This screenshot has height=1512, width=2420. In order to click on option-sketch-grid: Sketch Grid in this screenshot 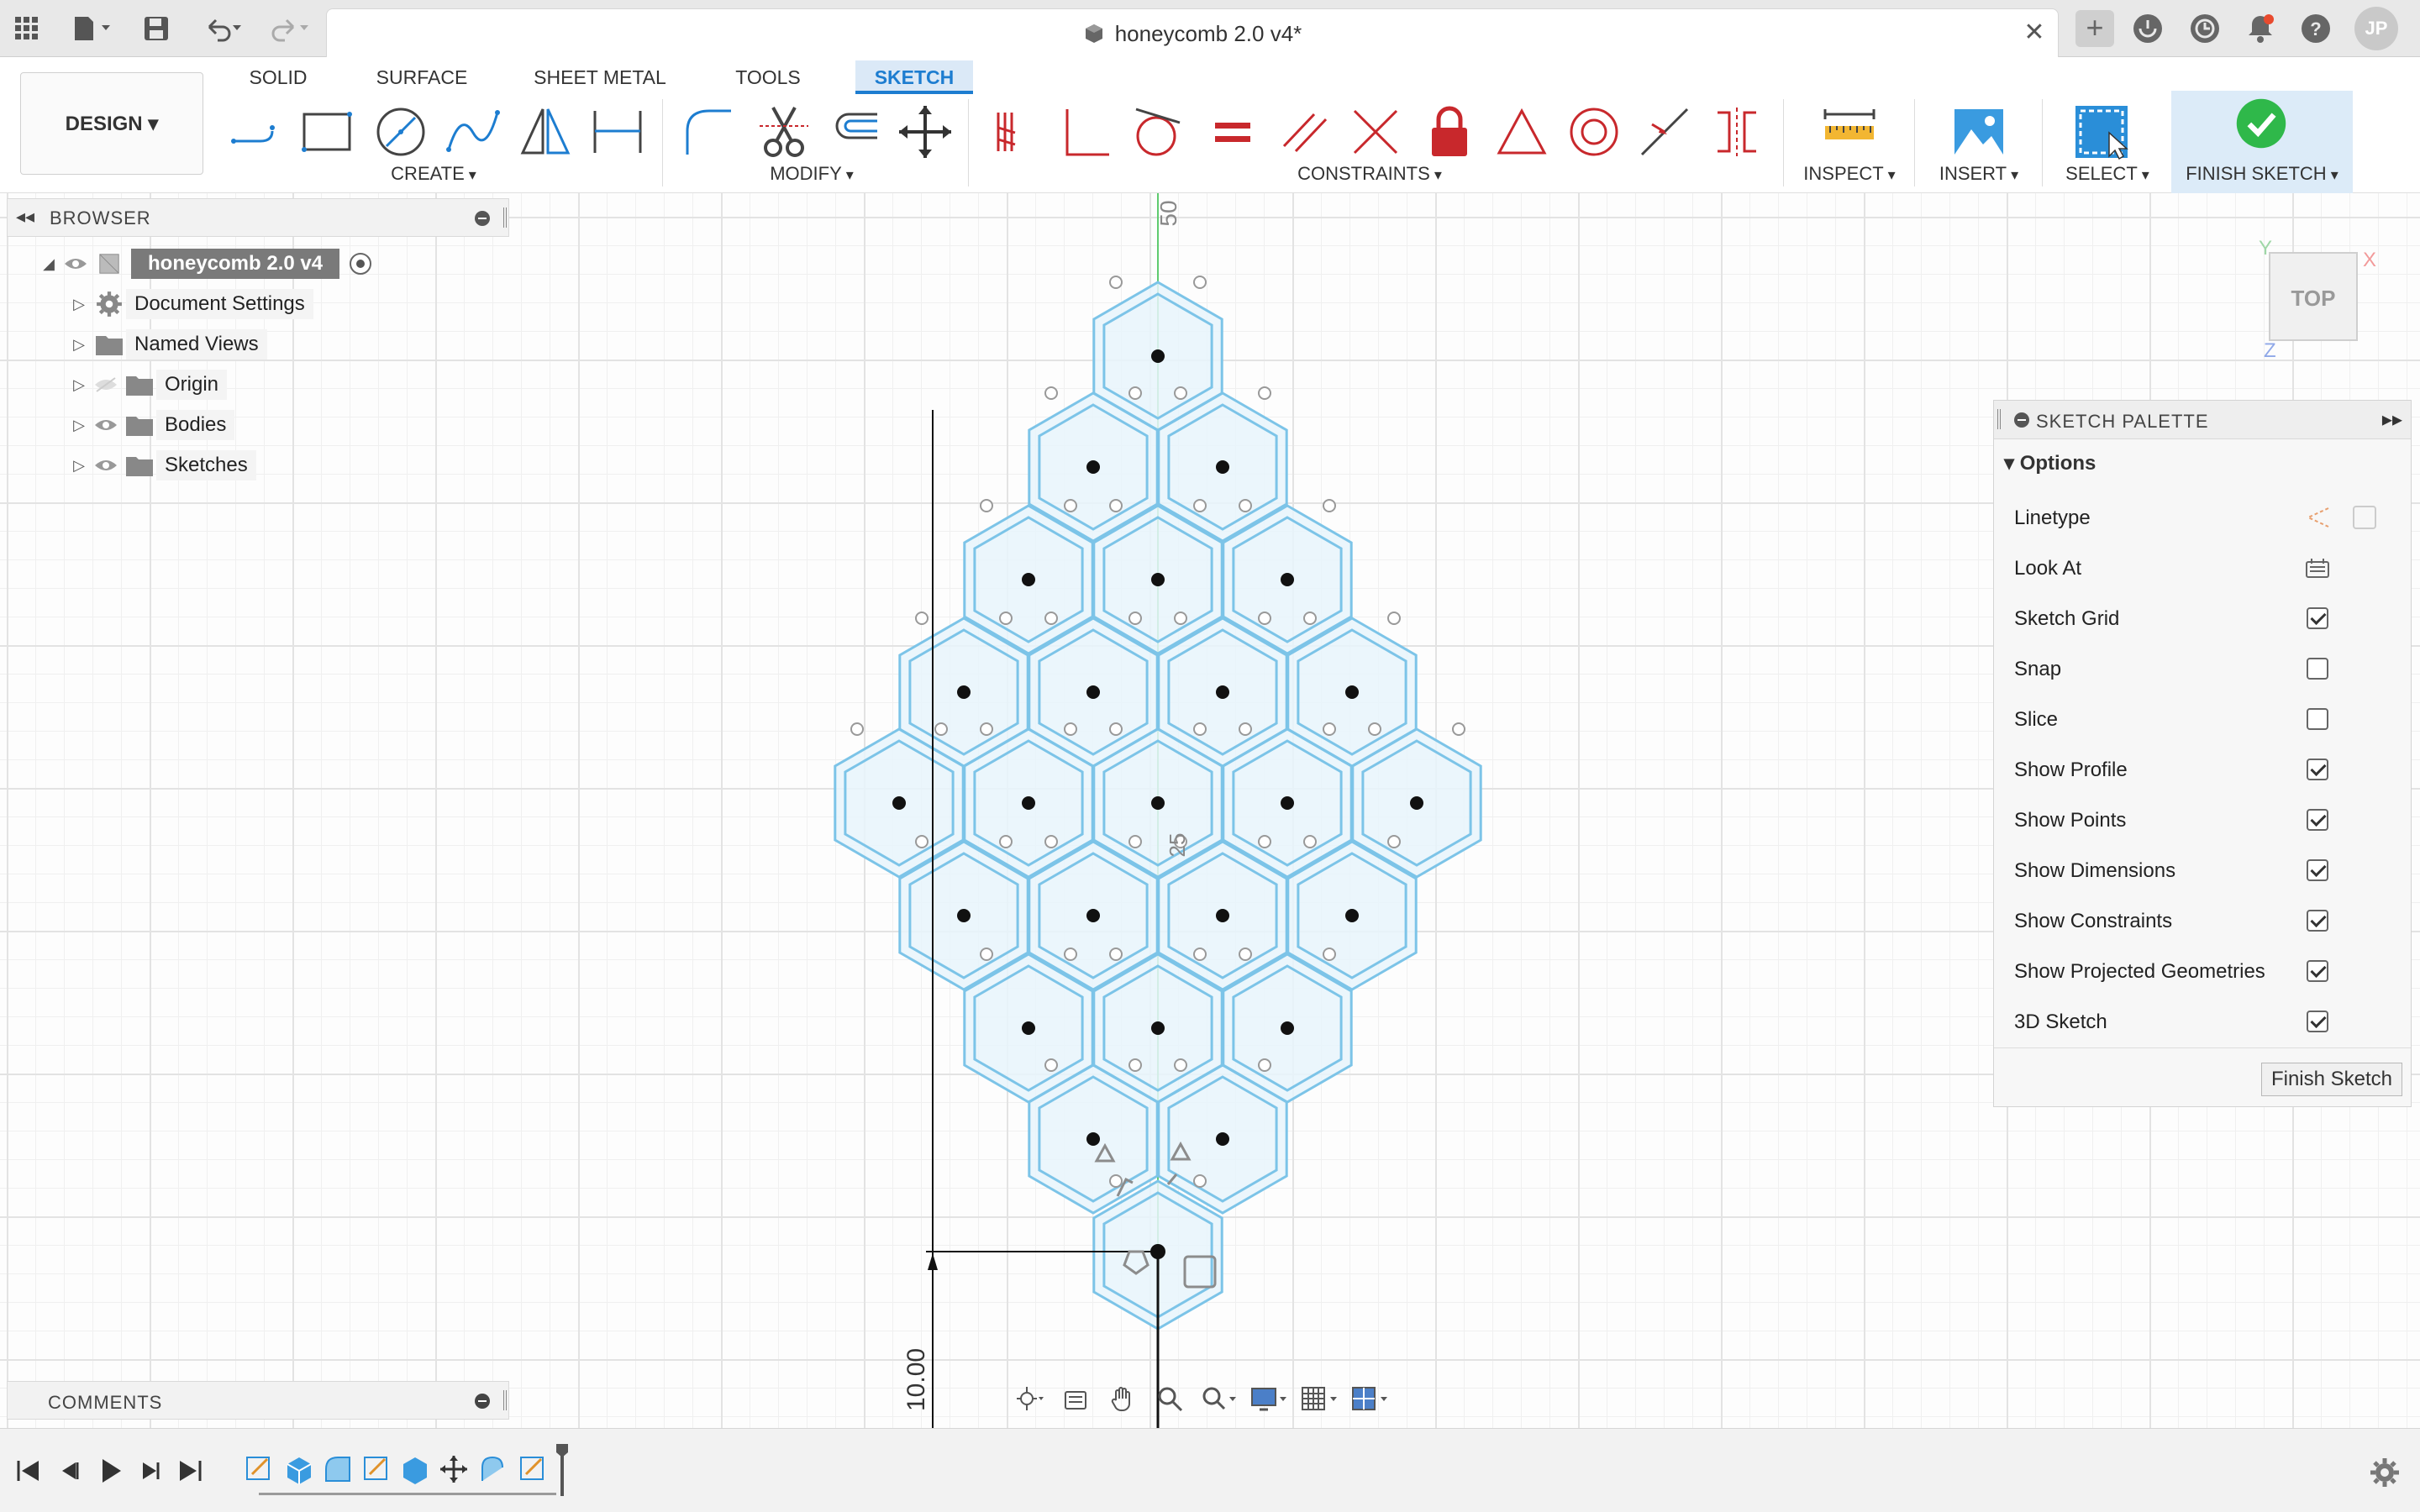, I will do `click(2208, 619)`.